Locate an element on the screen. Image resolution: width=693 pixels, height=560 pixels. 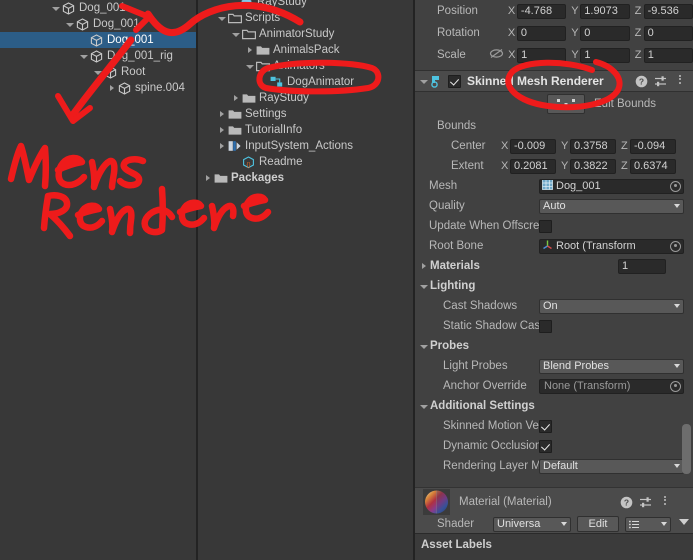
hierarchy-item-row: Root is located at coordinates (98, 72).